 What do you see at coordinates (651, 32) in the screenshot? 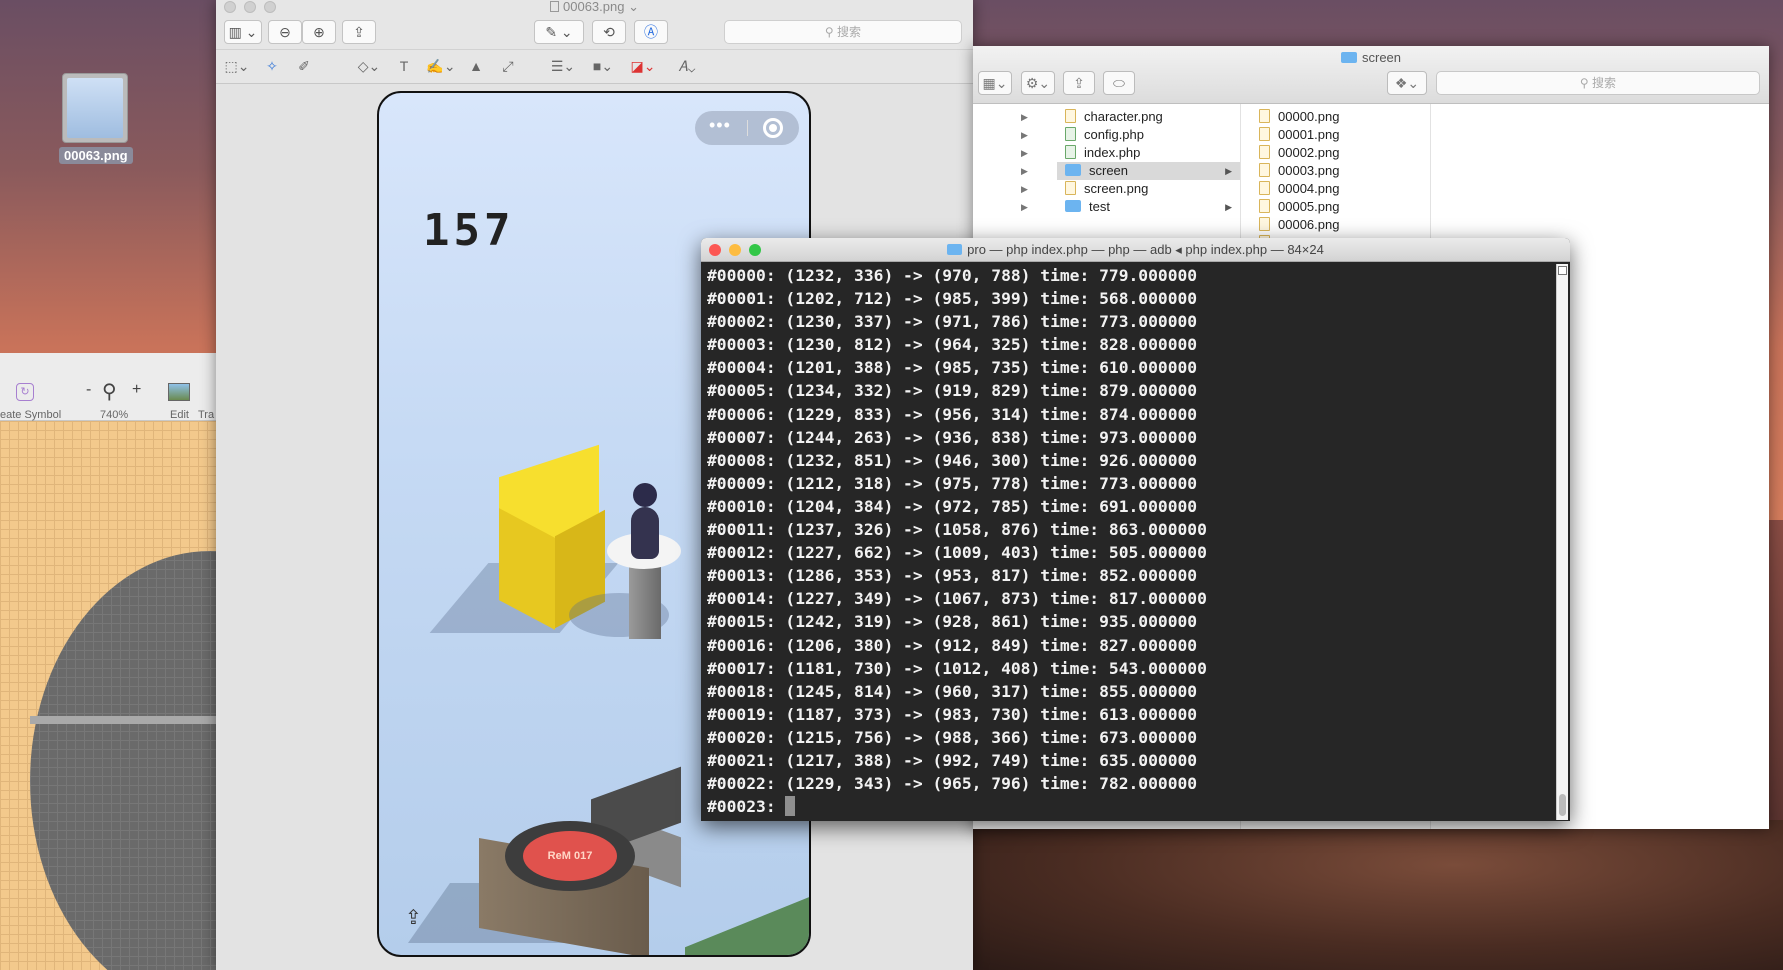
I see `annotate-button: Ⓐ` at bounding box center [651, 32].